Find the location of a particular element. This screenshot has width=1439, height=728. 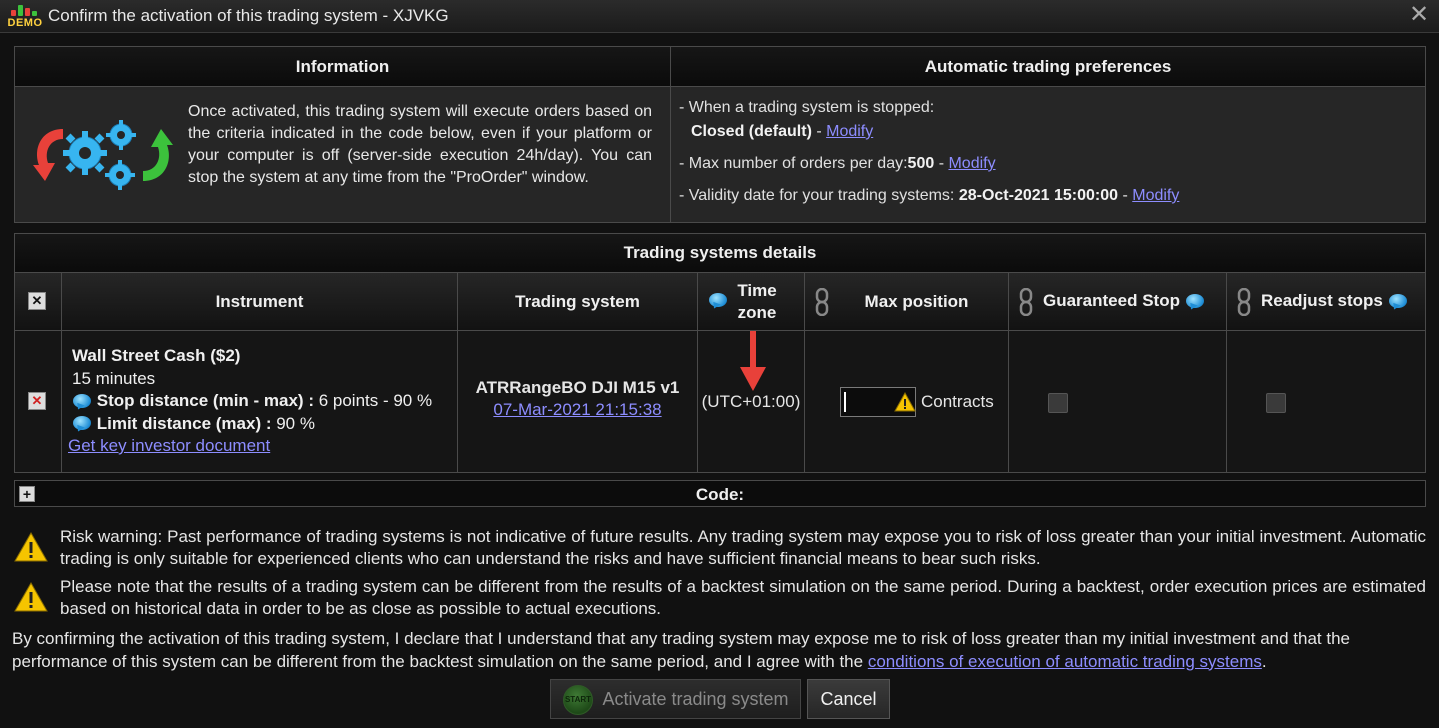

readjust-stops-header-label: Readjust stops is located at coordinates (1322, 300).